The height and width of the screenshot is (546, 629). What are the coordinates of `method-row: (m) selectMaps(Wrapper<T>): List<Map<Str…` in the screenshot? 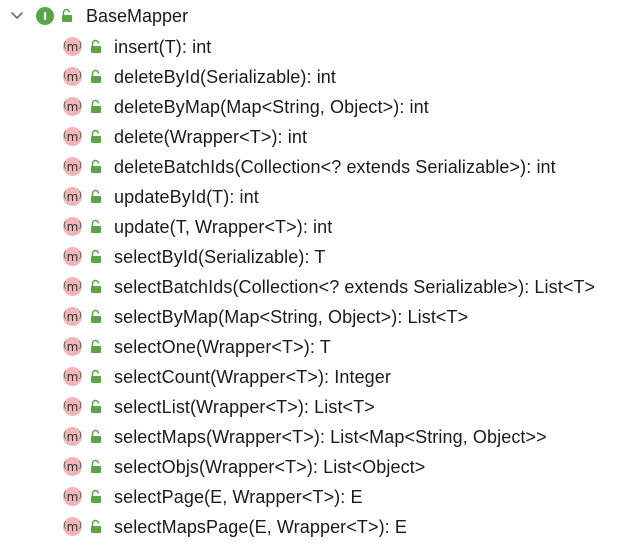 It's located at (314, 437).